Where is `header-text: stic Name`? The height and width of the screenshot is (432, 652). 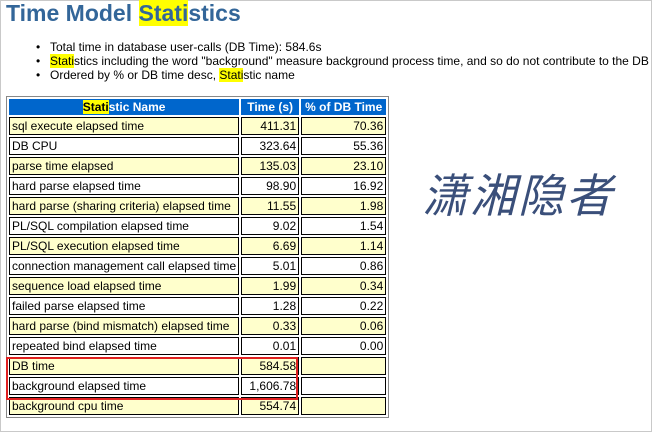 header-text: stic Name is located at coordinates (137, 107).